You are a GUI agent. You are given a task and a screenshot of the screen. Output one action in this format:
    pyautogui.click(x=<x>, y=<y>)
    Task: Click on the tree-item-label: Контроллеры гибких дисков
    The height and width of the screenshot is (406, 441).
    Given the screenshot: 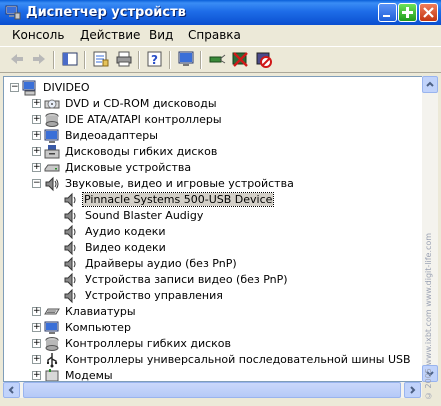 What is the action you would take?
    pyautogui.click(x=148, y=343)
    